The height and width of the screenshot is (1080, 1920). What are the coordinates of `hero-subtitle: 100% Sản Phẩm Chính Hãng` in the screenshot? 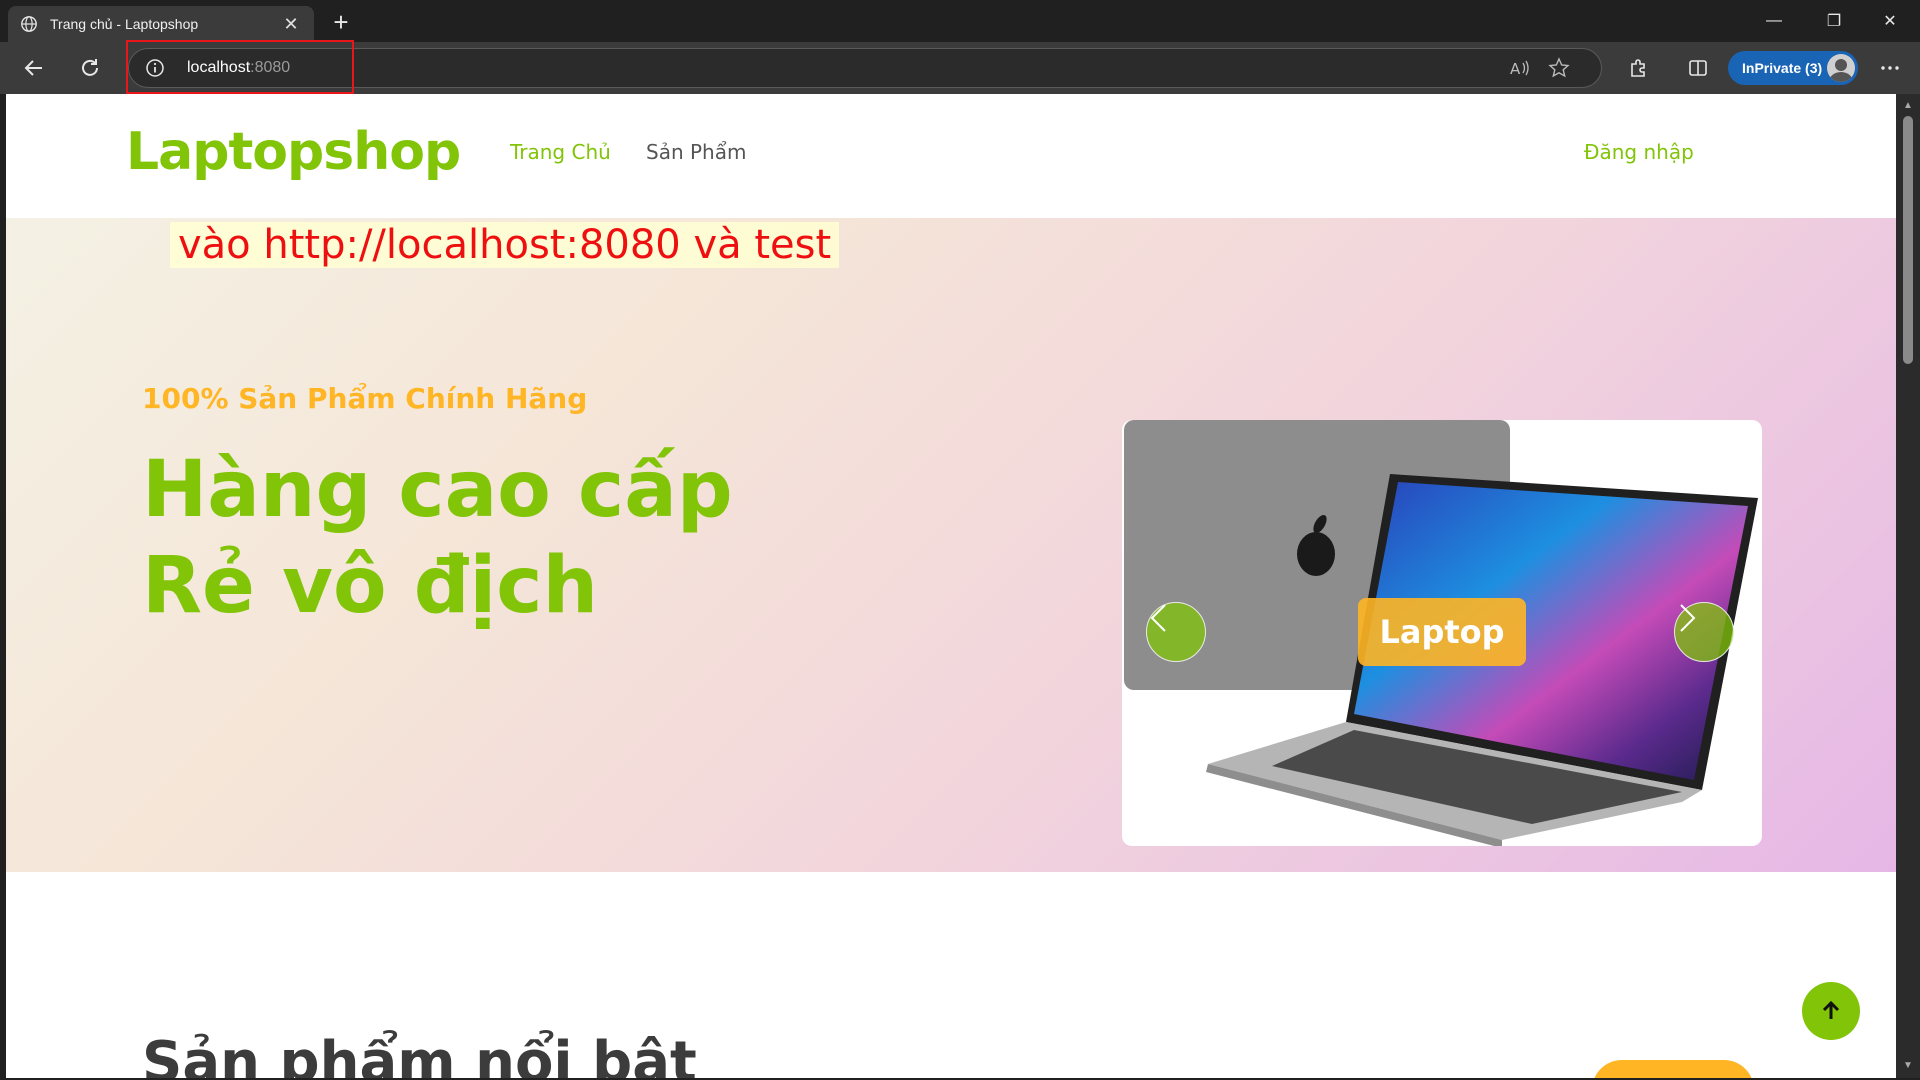 It's located at (365, 398).